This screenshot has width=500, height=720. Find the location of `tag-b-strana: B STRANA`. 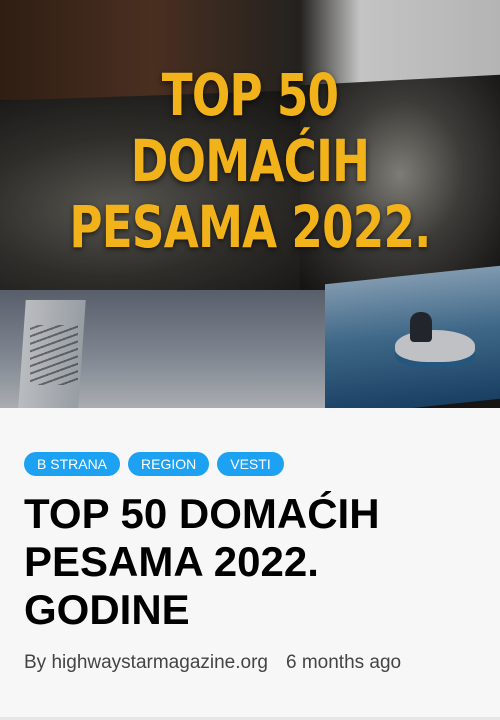

tag-b-strana: B STRANA is located at coordinates (72, 464).